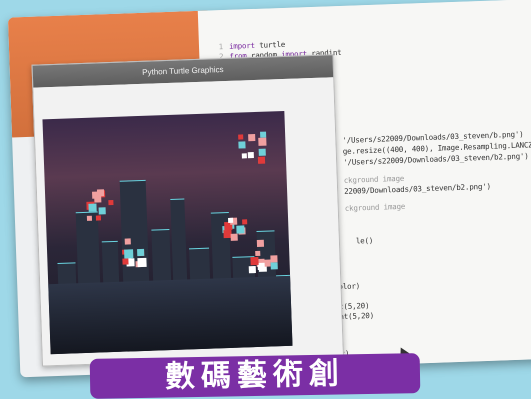 The width and height of the screenshot is (531, 399). What do you see at coordinates (242, 45) in the screenshot?
I see `code-token: import` at bounding box center [242, 45].